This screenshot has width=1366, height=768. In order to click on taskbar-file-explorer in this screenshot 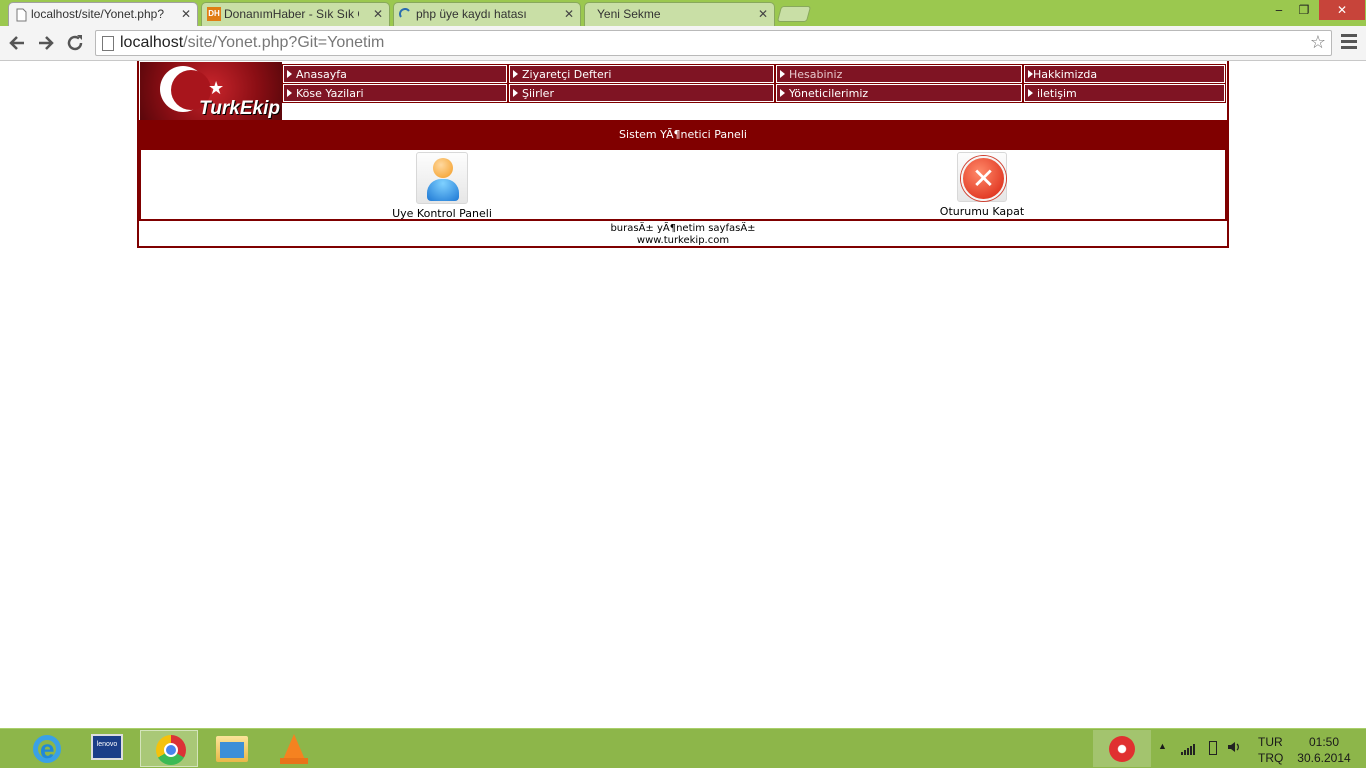, I will do `click(231, 748)`.